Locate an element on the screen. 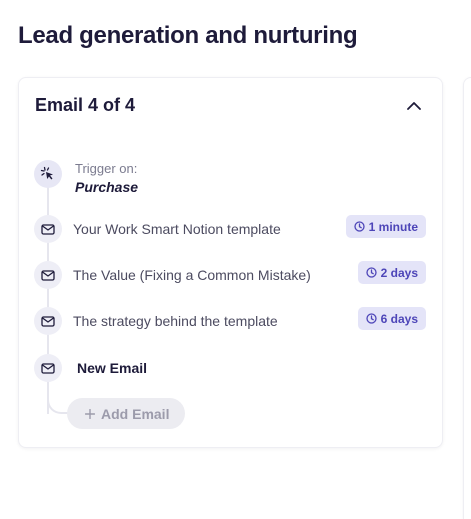 The width and height of the screenshot is (471, 519). add-email-button: Add Email is located at coordinates (126, 413).